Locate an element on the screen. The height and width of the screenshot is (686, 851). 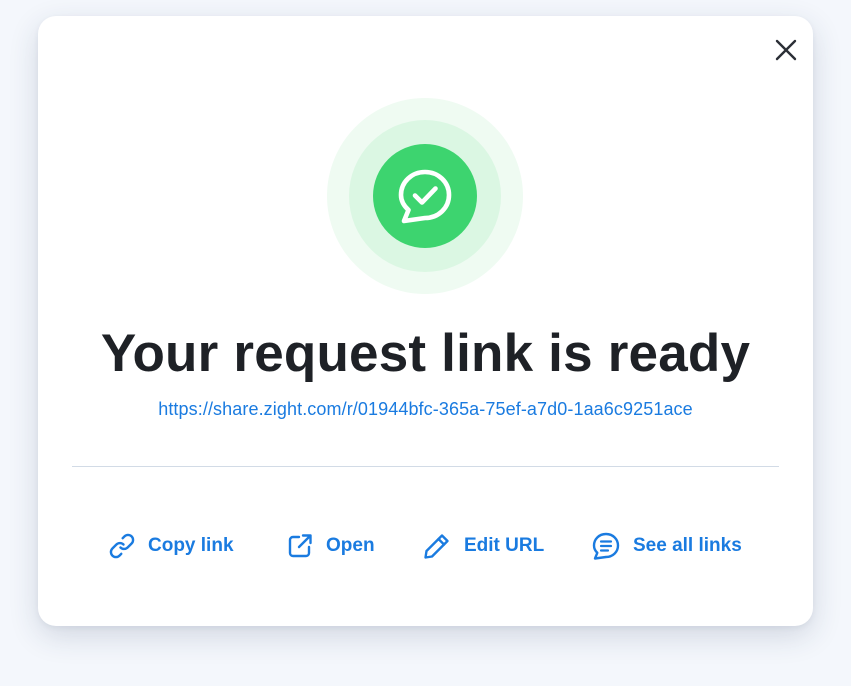
copy-link-label: Copy link is located at coordinates (191, 545).